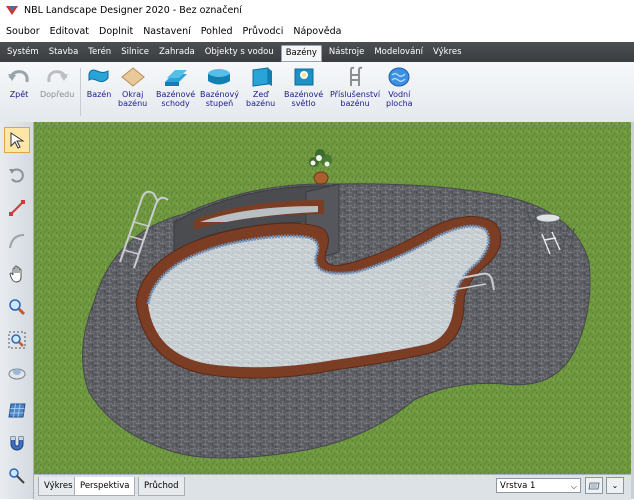 This screenshot has width=634, height=500. What do you see at coordinates (99, 52) in the screenshot?
I see `tab-teren: Terén` at bounding box center [99, 52].